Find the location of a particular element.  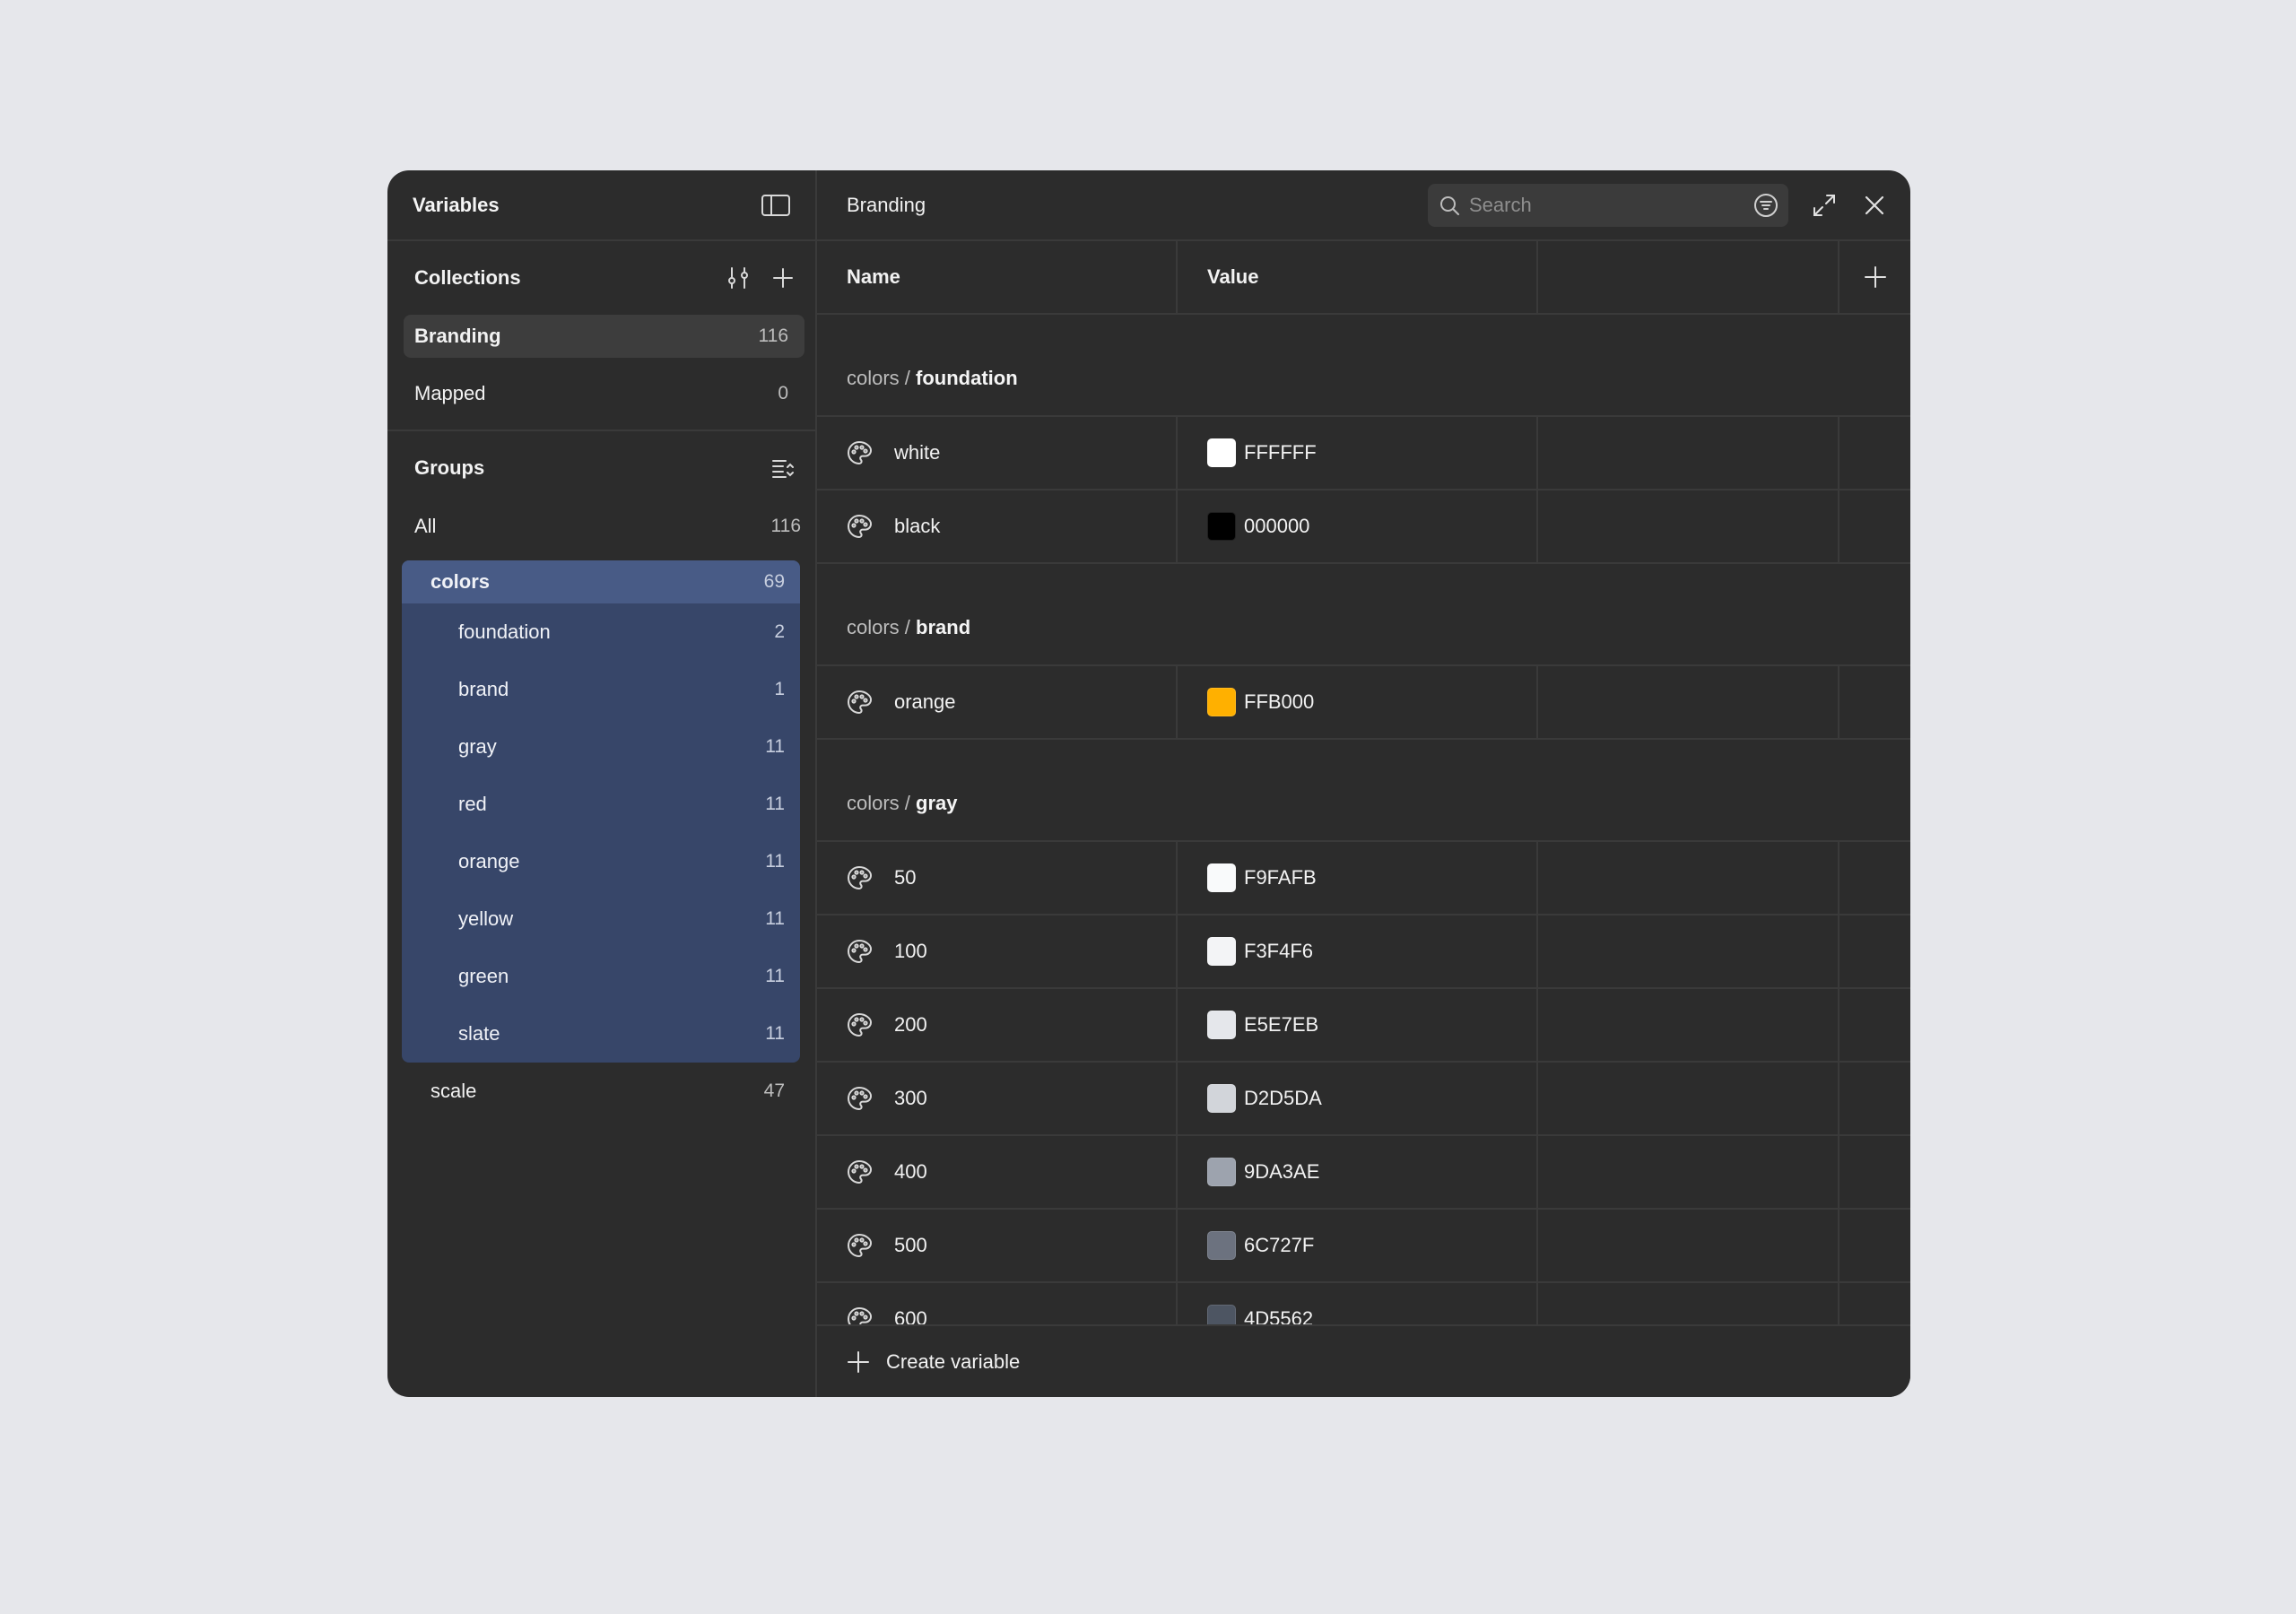

column-header-value: Value is located at coordinates (1358, 277).